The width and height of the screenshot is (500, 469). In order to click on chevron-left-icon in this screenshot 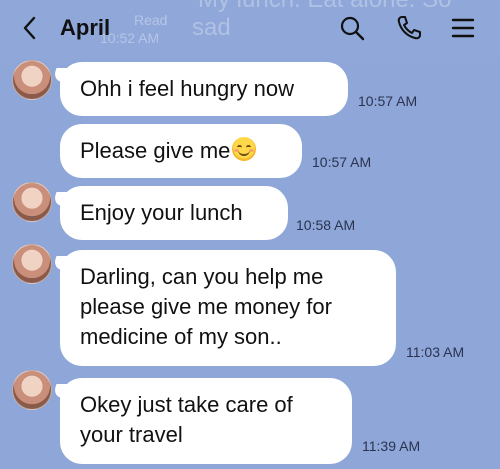, I will do `click(29, 28)`.